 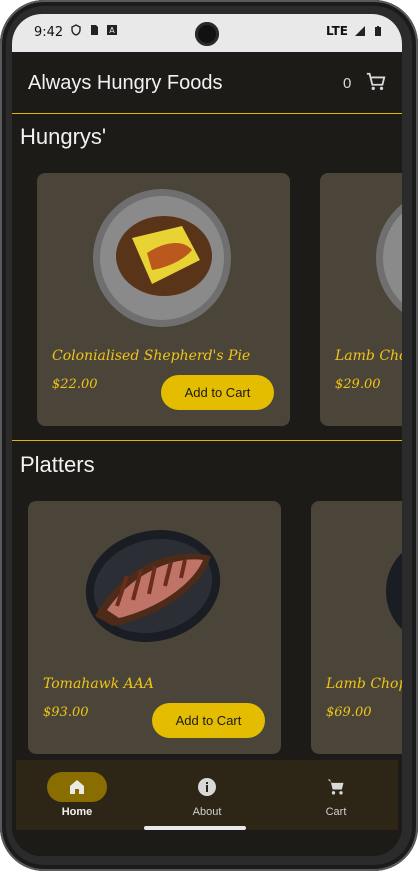 What do you see at coordinates (356, 627) in the screenshot?
I see `product-card: Lamb Chops $69.00` at bounding box center [356, 627].